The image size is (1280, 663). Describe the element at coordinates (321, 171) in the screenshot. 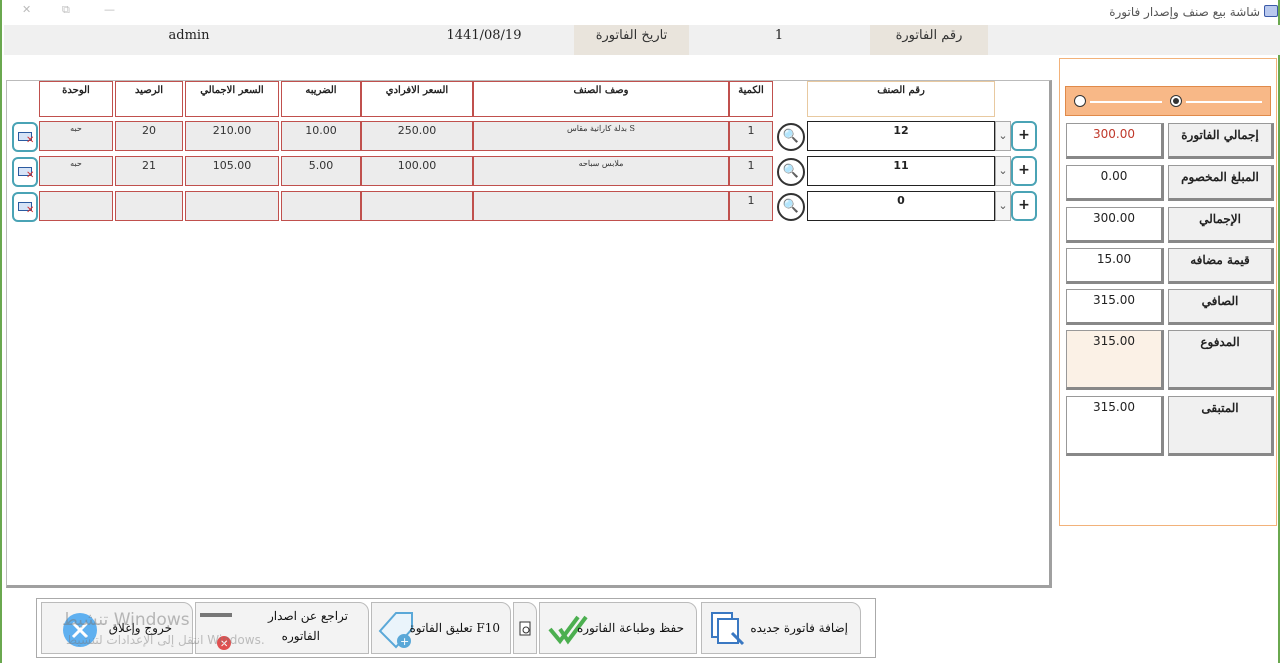

I see `cell-tax: 5.00` at that location.